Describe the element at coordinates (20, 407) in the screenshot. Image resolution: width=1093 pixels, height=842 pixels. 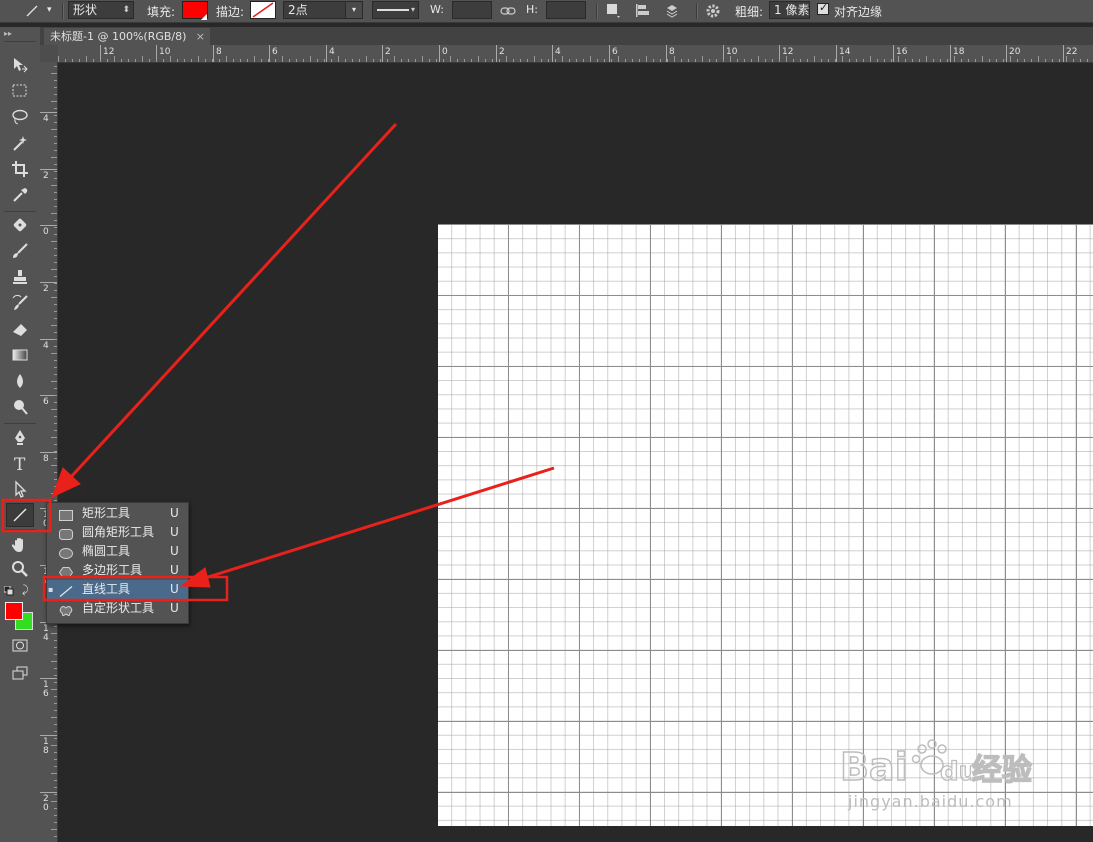
I see `dodge-tool-icon` at that location.